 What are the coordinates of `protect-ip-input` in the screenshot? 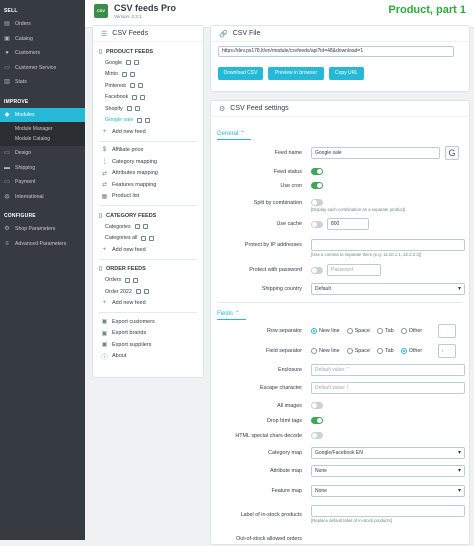 It's located at (388, 245).